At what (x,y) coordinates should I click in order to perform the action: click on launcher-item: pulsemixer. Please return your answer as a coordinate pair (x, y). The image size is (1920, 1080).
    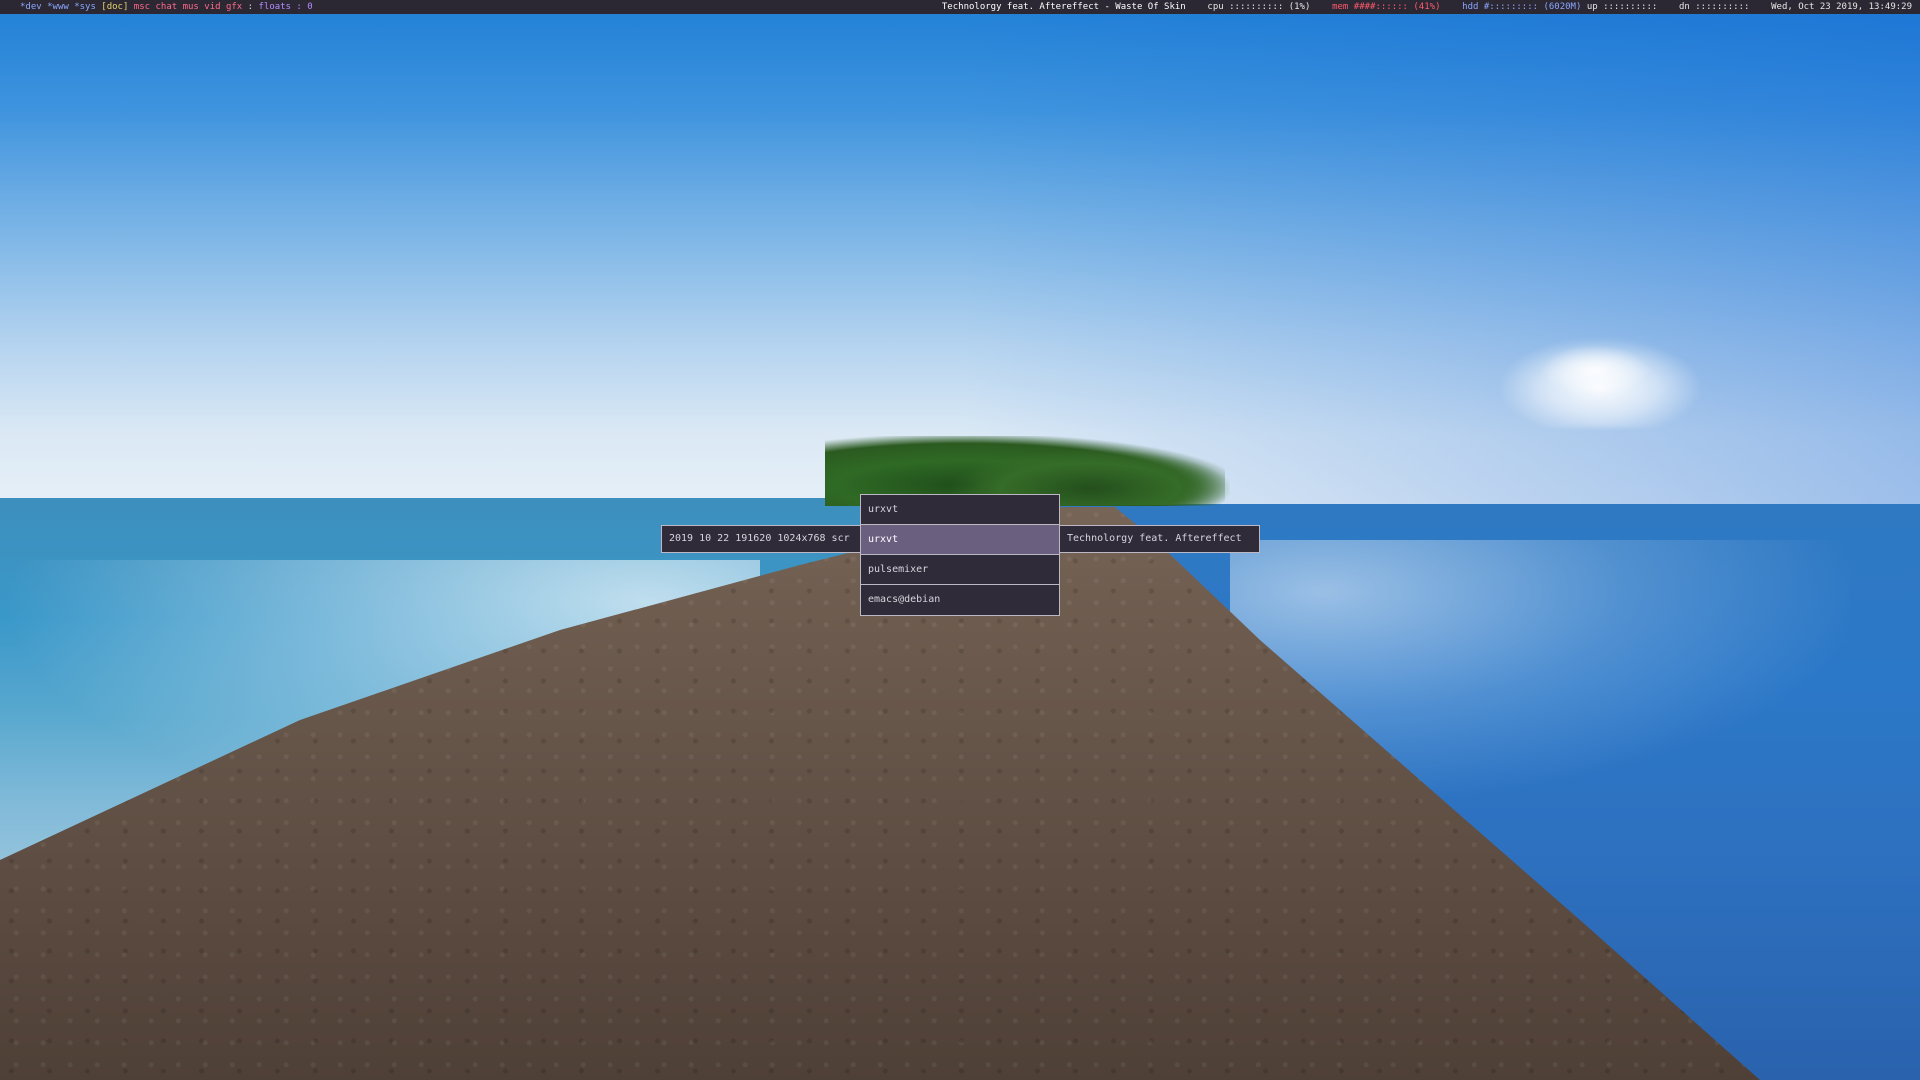
    Looking at the image, I should click on (960, 570).